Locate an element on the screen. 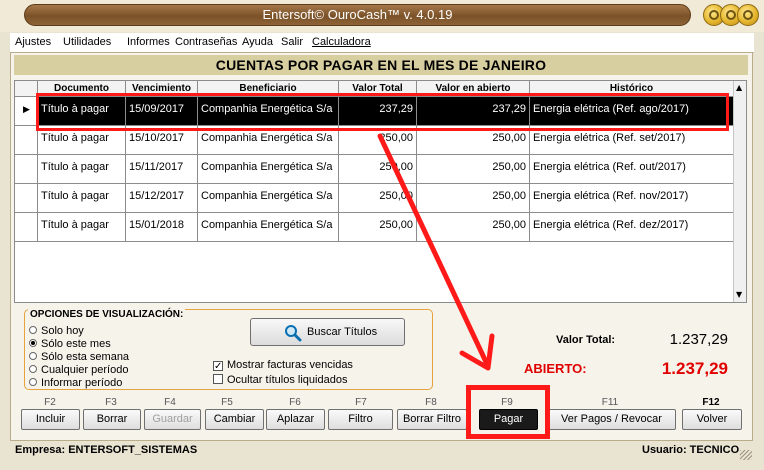 The height and width of the screenshot is (470, 764). total-label: Valor Total: is located at coordinates (586, 340).